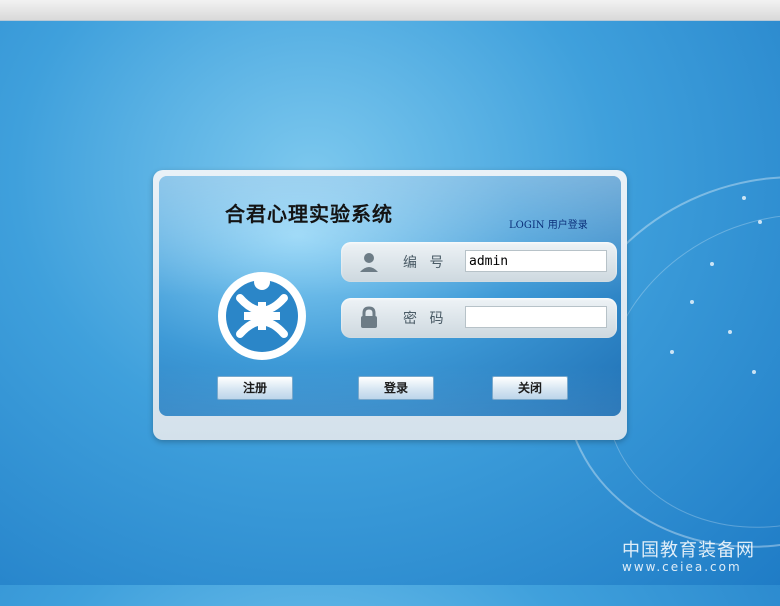 This screenshot has width=780, height=606. What do you see at coordinates (369, 317) in the screenshot?
I see `lock-icon` at bounding box center [369, 317].